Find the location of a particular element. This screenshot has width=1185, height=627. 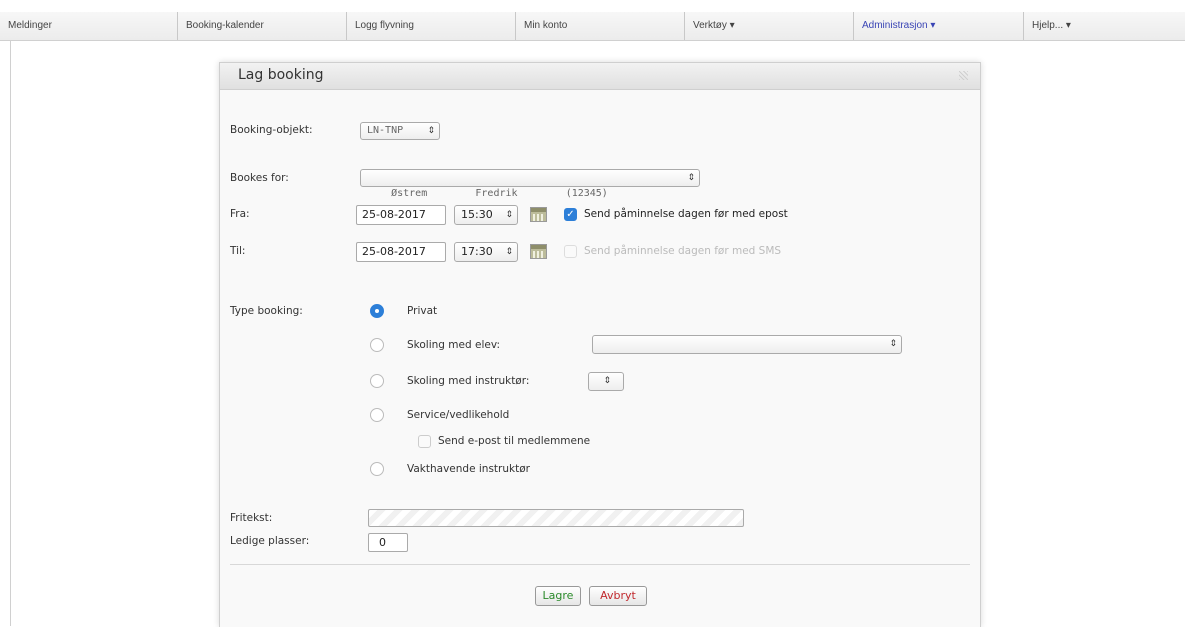

nav-booking-calendar: Booking-kalender is located at coordinates (261, 26).